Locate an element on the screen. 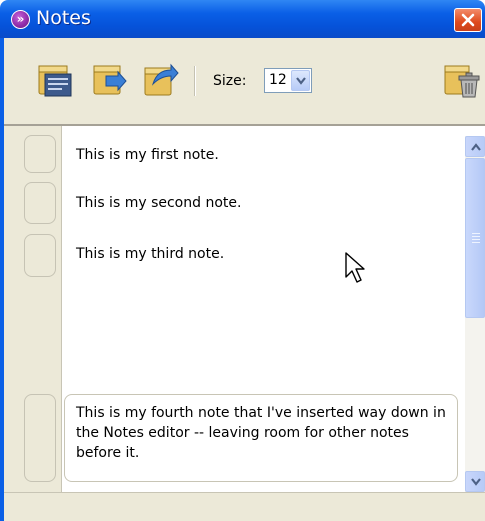  vertical-scrollbar is located at coordinates (475, 314).